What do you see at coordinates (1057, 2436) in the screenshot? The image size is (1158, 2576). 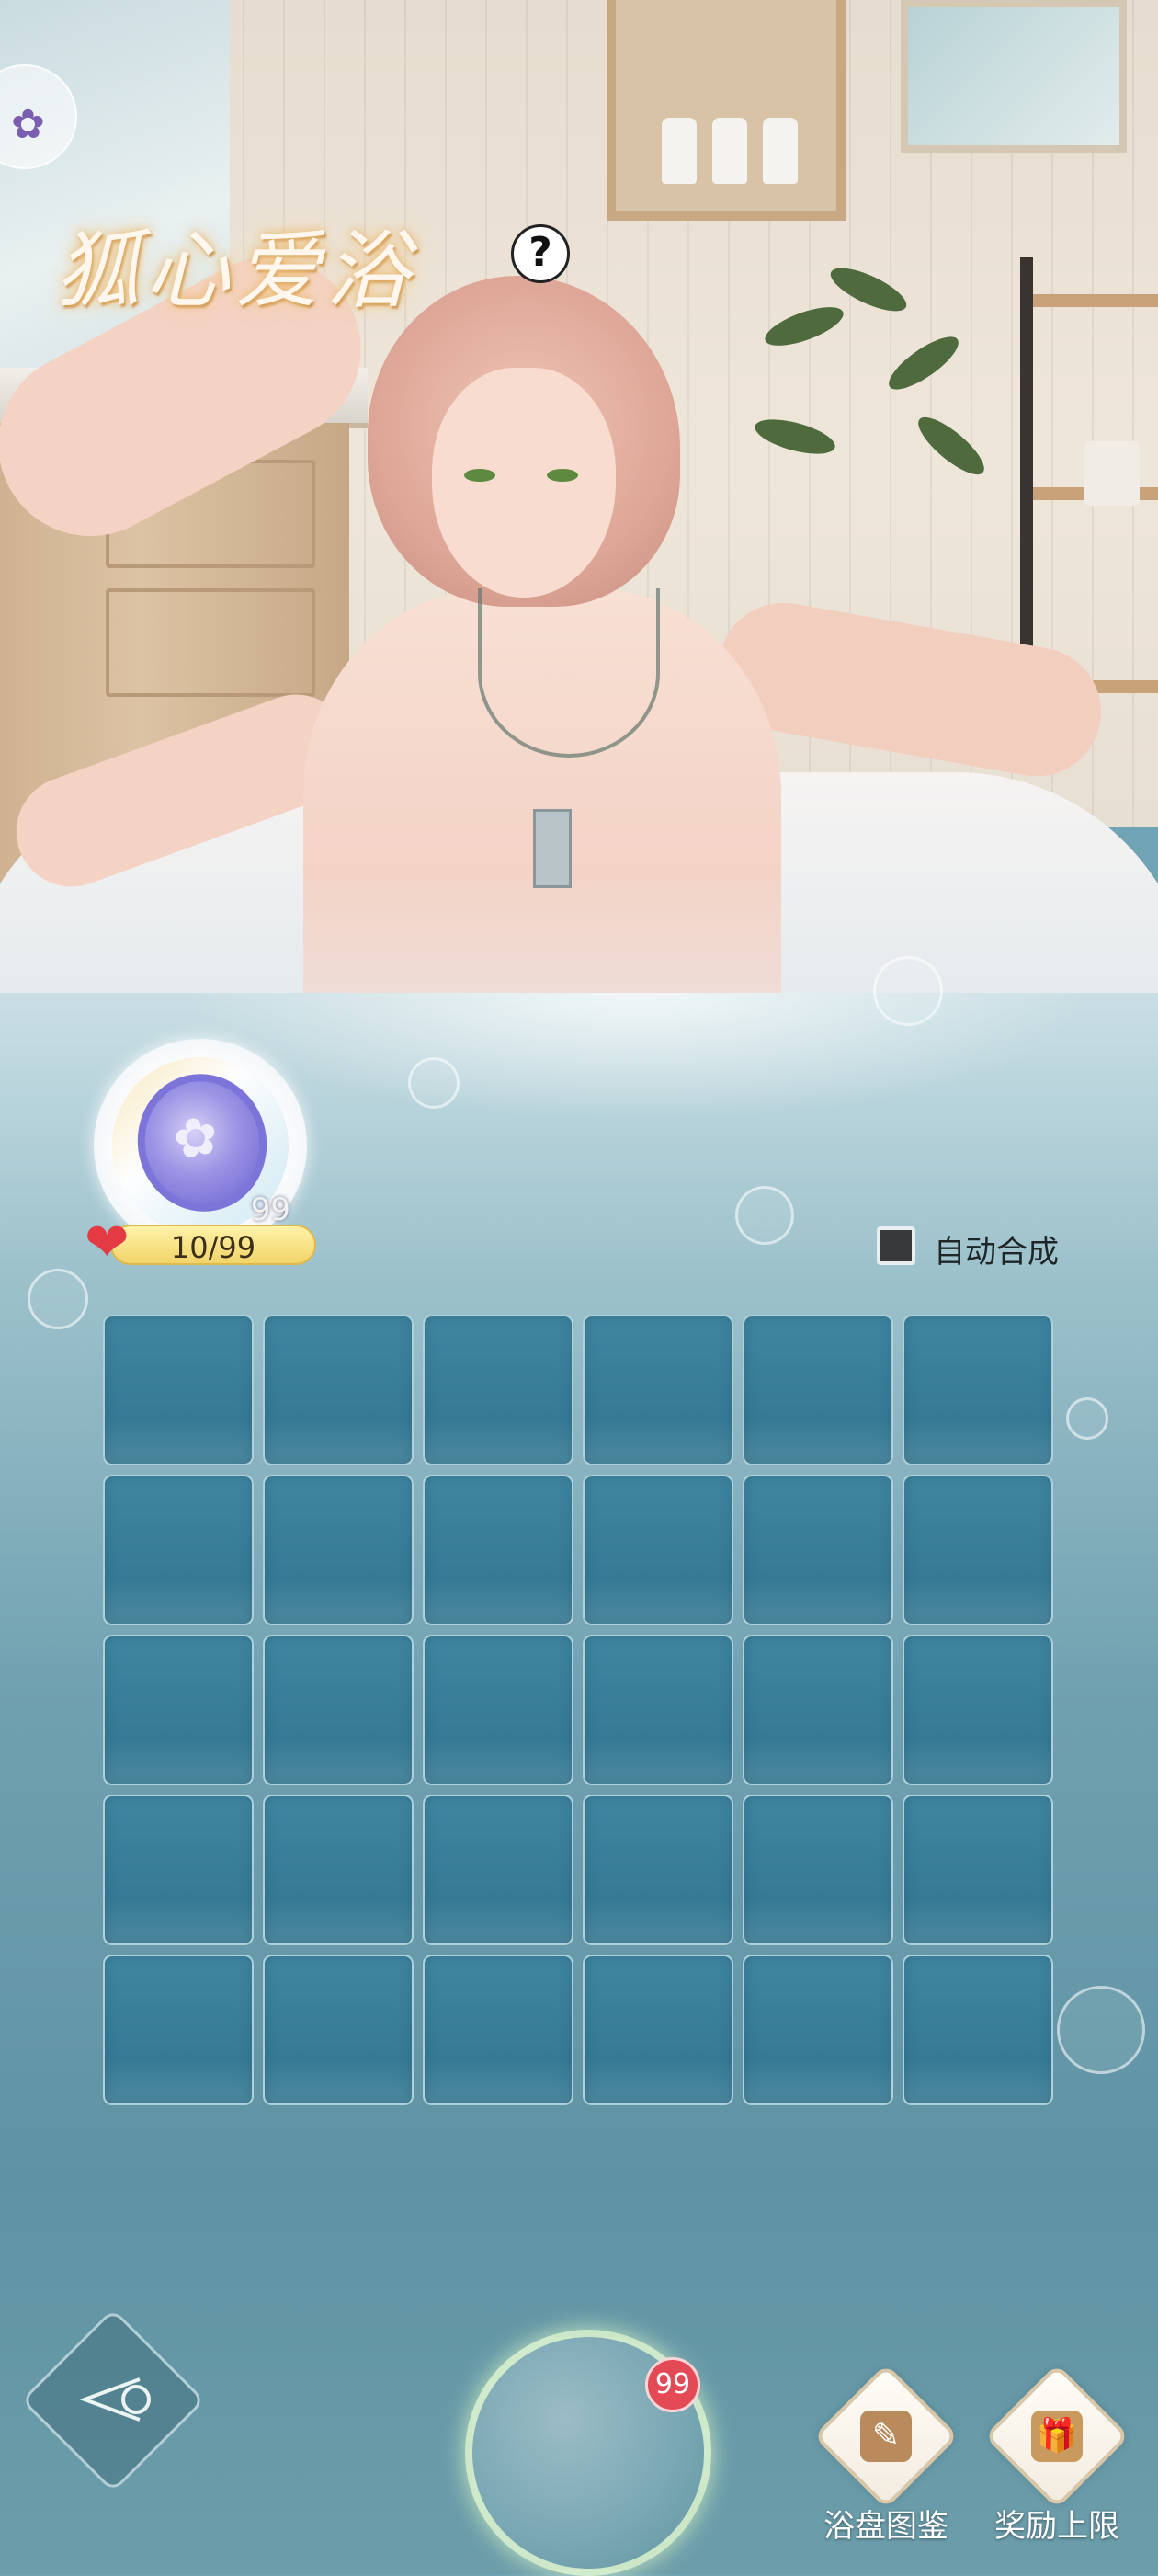 I see `gift-icon: 🎁` at bounding box center [1057, 2436].